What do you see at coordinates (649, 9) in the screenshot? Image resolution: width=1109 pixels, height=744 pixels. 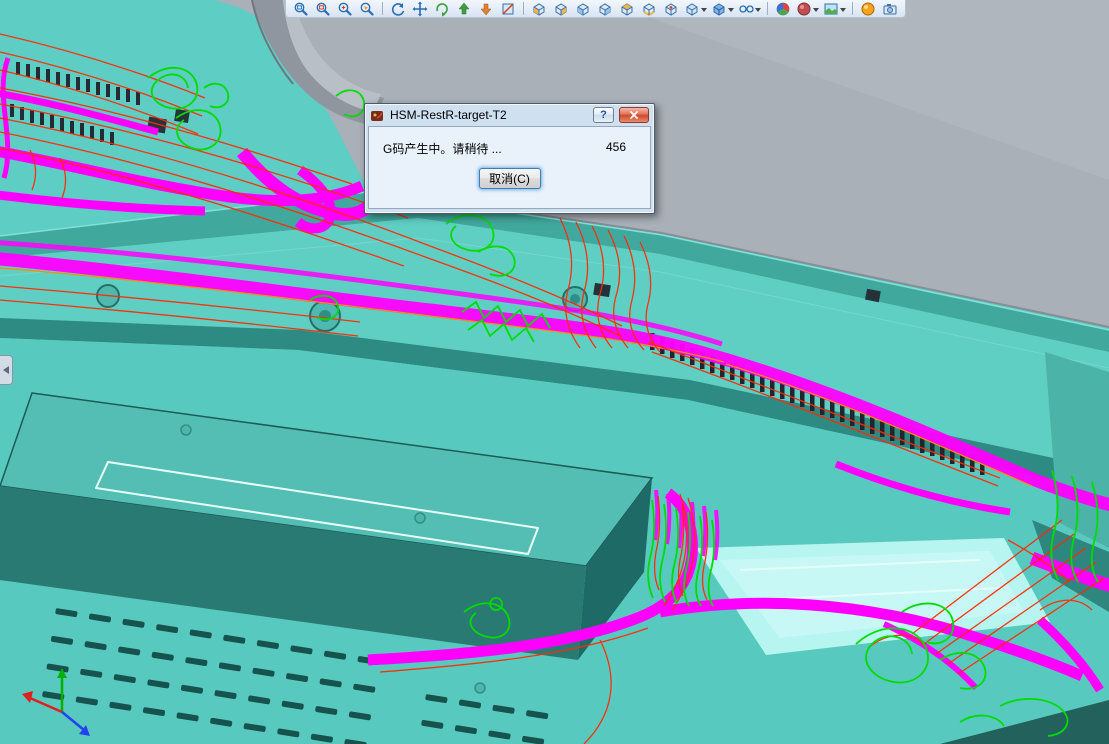 I see `view-bottom-icon` at bounding box center [649, 9].